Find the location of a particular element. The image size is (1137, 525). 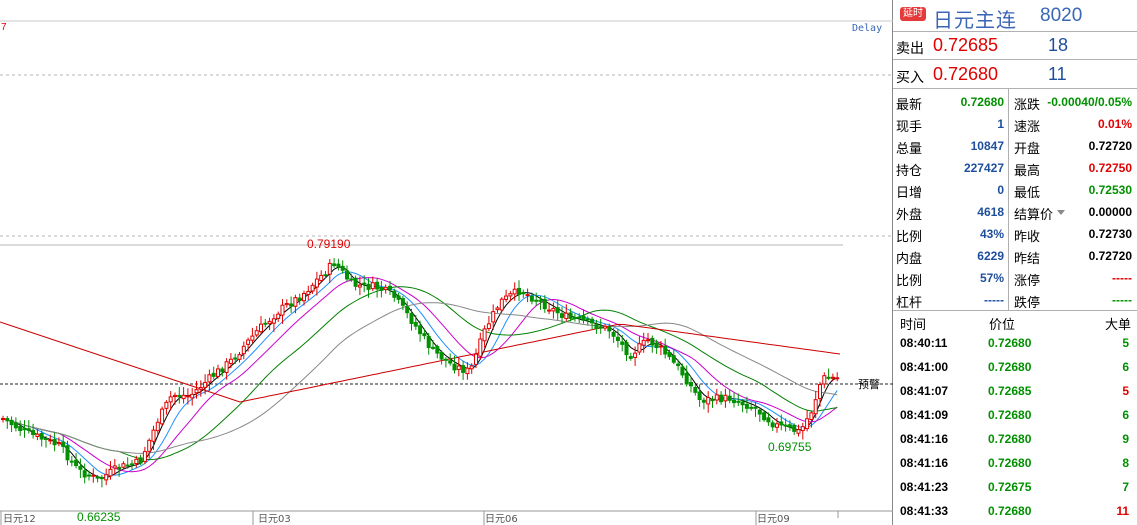

instrument-name: 日元主连 is located at coordinates (975, 18).